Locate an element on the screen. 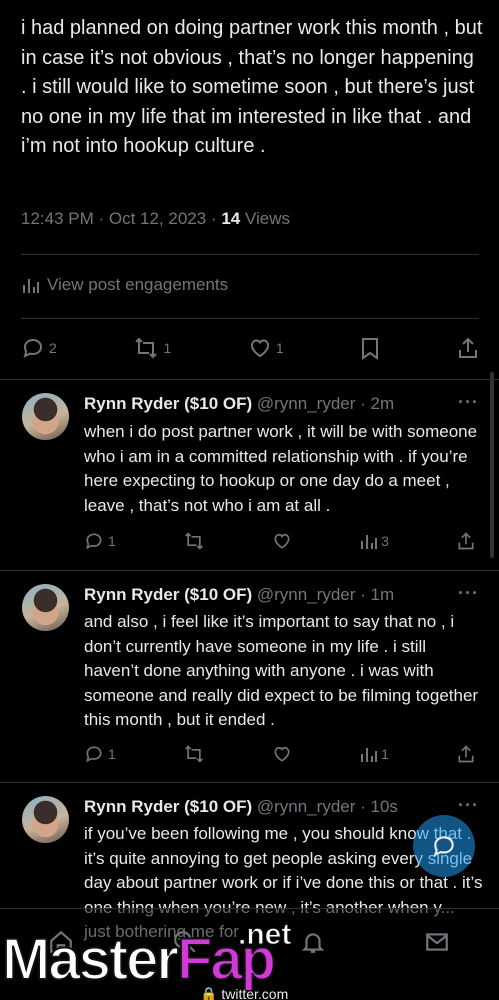 The image size is (499, 1000). views-count: 1 is located at coordinates (385, 754).